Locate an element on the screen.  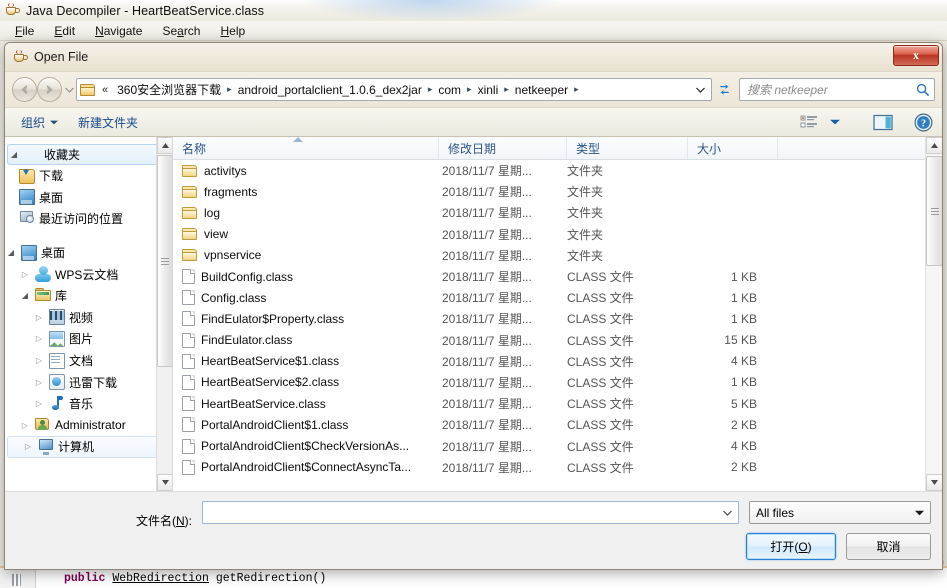
sidebar-item-downloads: 下载 is located at coordinates (88, 176).